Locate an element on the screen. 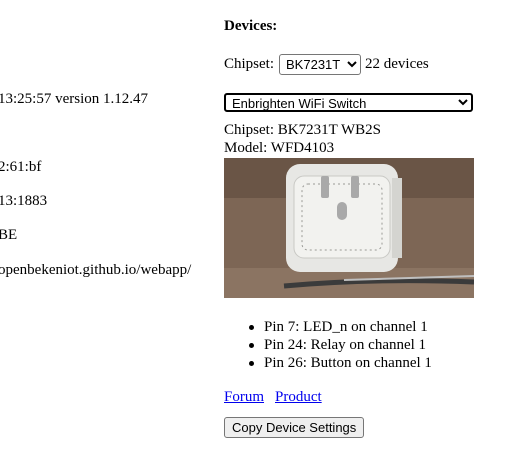  devices-heading: Devices: is located at coordinates (251, 26).